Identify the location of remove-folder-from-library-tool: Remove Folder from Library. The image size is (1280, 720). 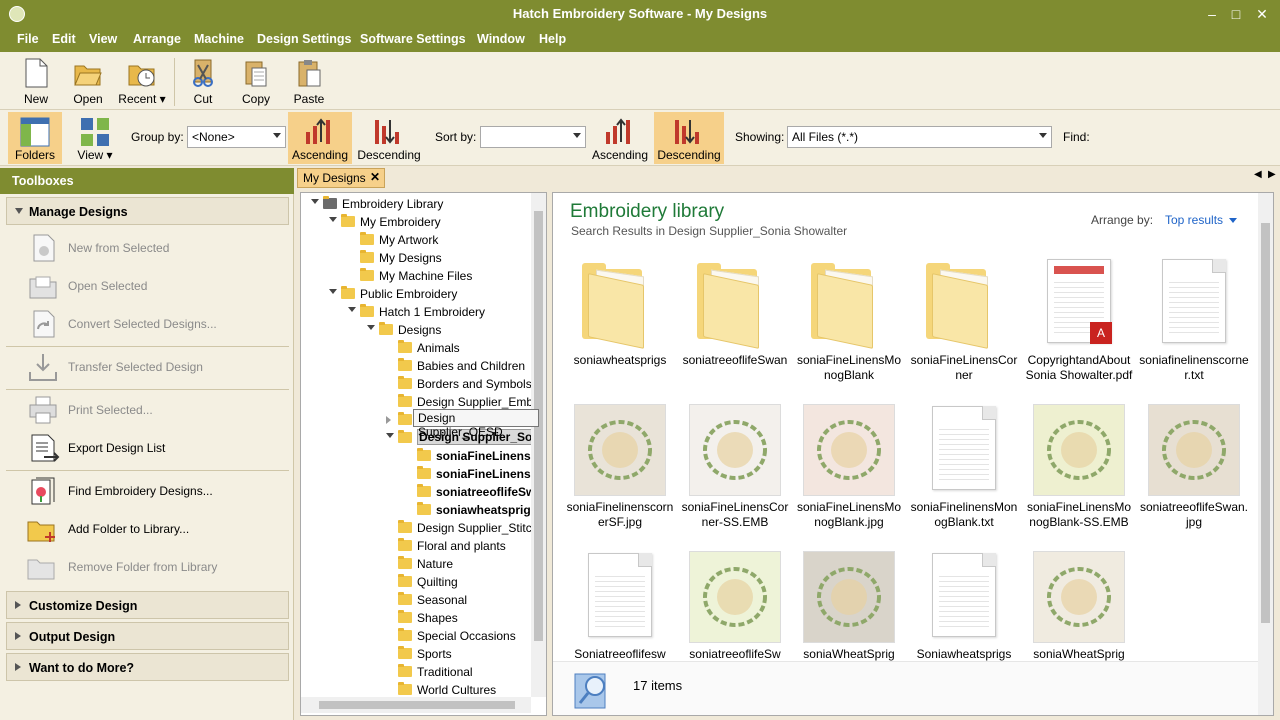
(156, 567).